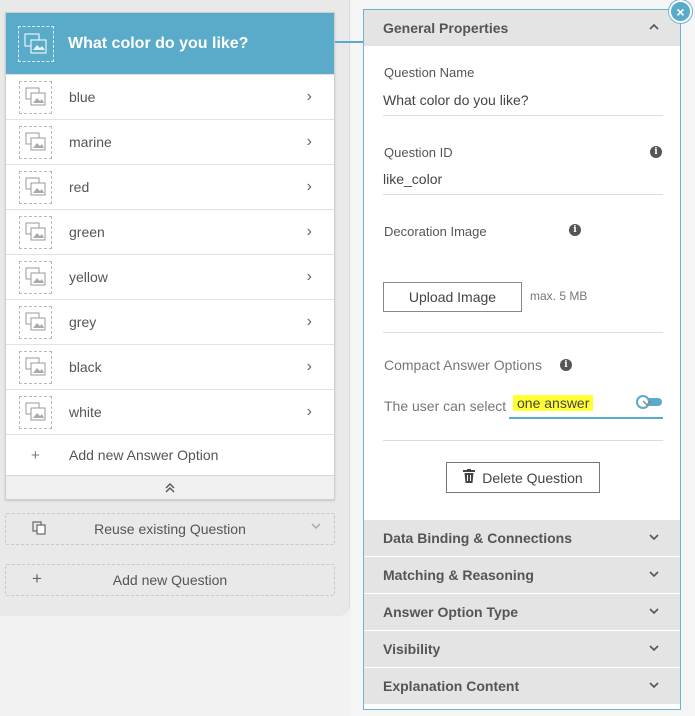  I want to click on section-visibility: Visibility, so click(522, 649).